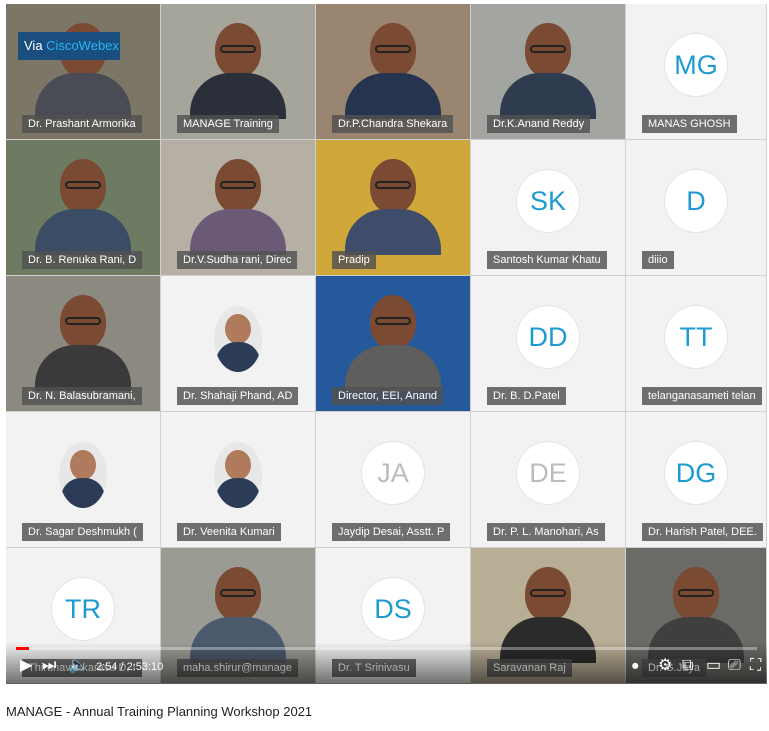  I want to click on participant-name-label: Dr. B. Renuka Rani, D, so click(82, 260).